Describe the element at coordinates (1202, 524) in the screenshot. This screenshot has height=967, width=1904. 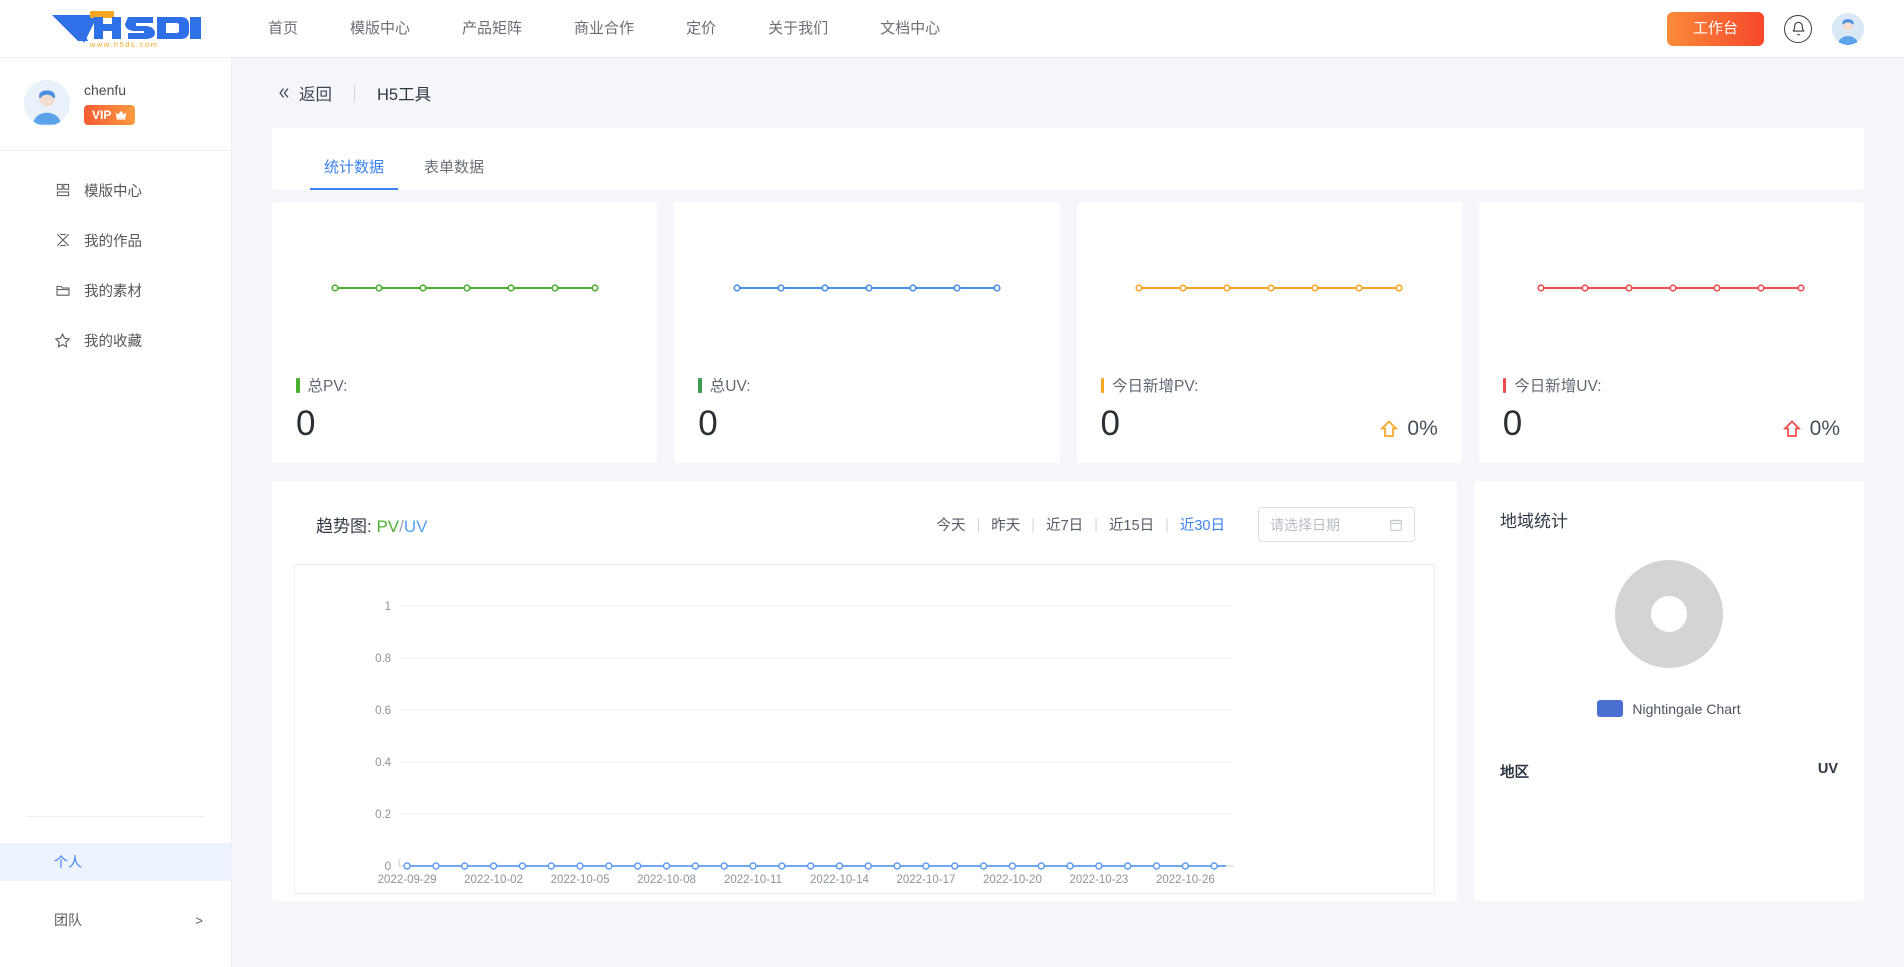
I see `filter-last-30-days: 近30日` at that location.